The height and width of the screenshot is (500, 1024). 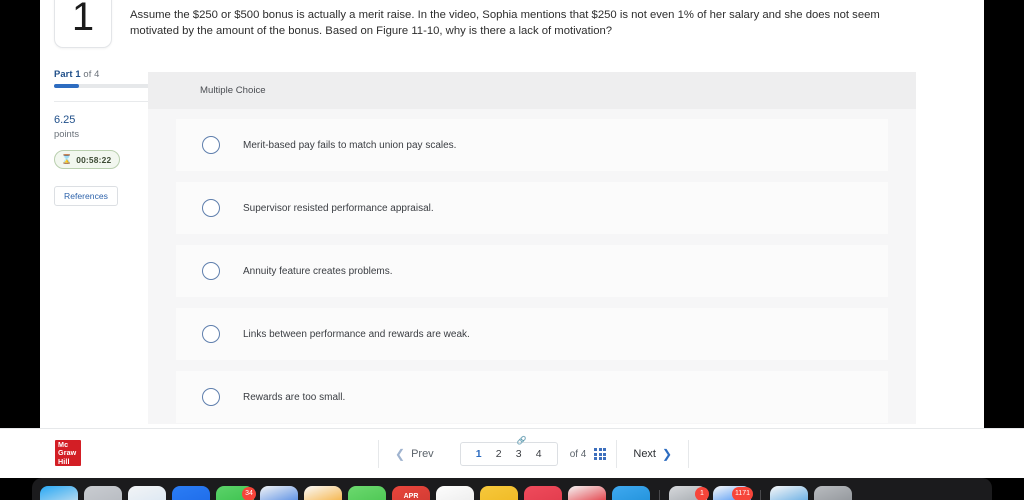 I want to click on dock-item-notes-green, so click(x=367, y=493).